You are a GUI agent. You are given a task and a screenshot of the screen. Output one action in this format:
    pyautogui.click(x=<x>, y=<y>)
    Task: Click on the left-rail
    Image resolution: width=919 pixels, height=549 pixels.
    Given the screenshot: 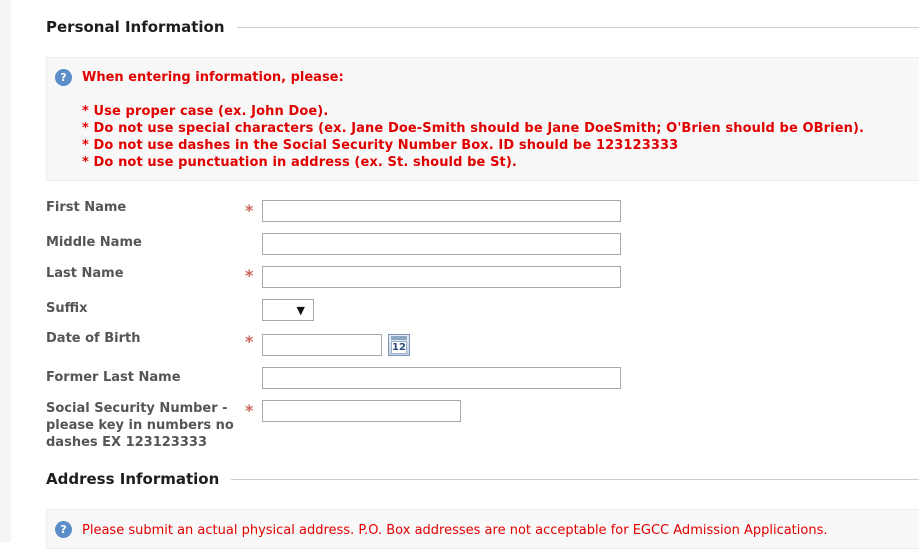 What is the action you would take?
    pyautogui.click(x=5, y=271)
    